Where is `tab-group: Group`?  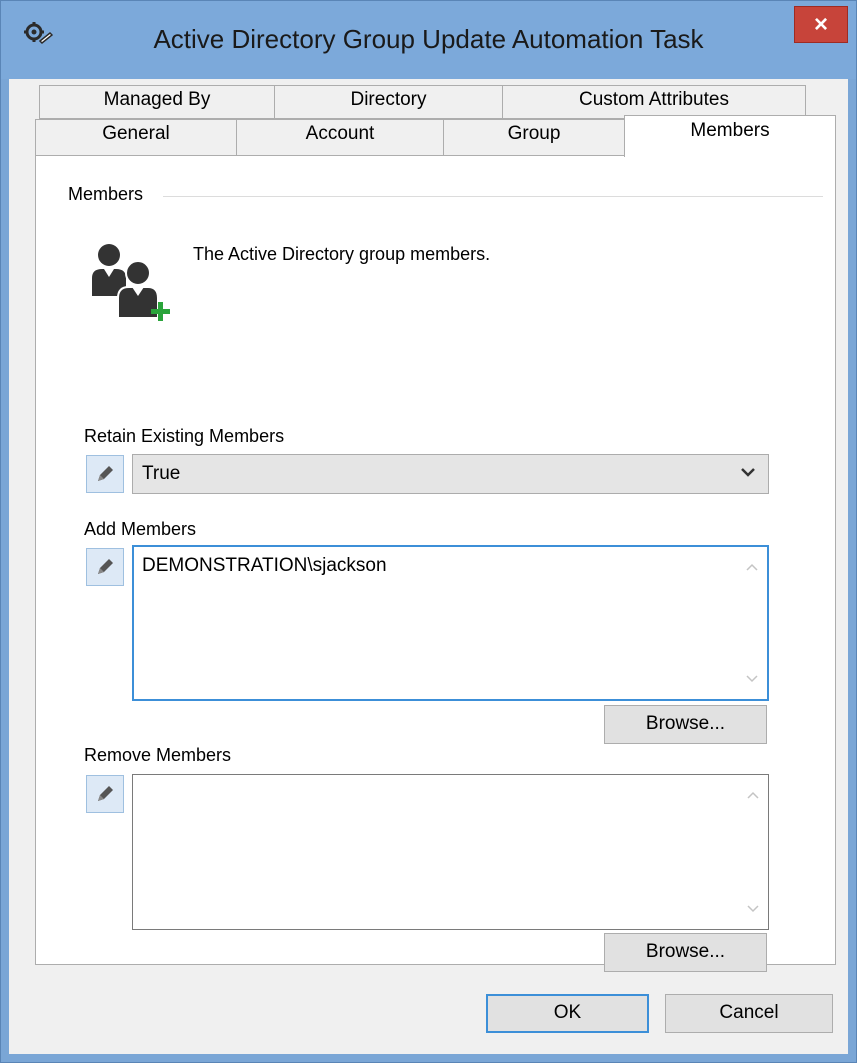 tab-group: Group is located at coordinates (534, 137).